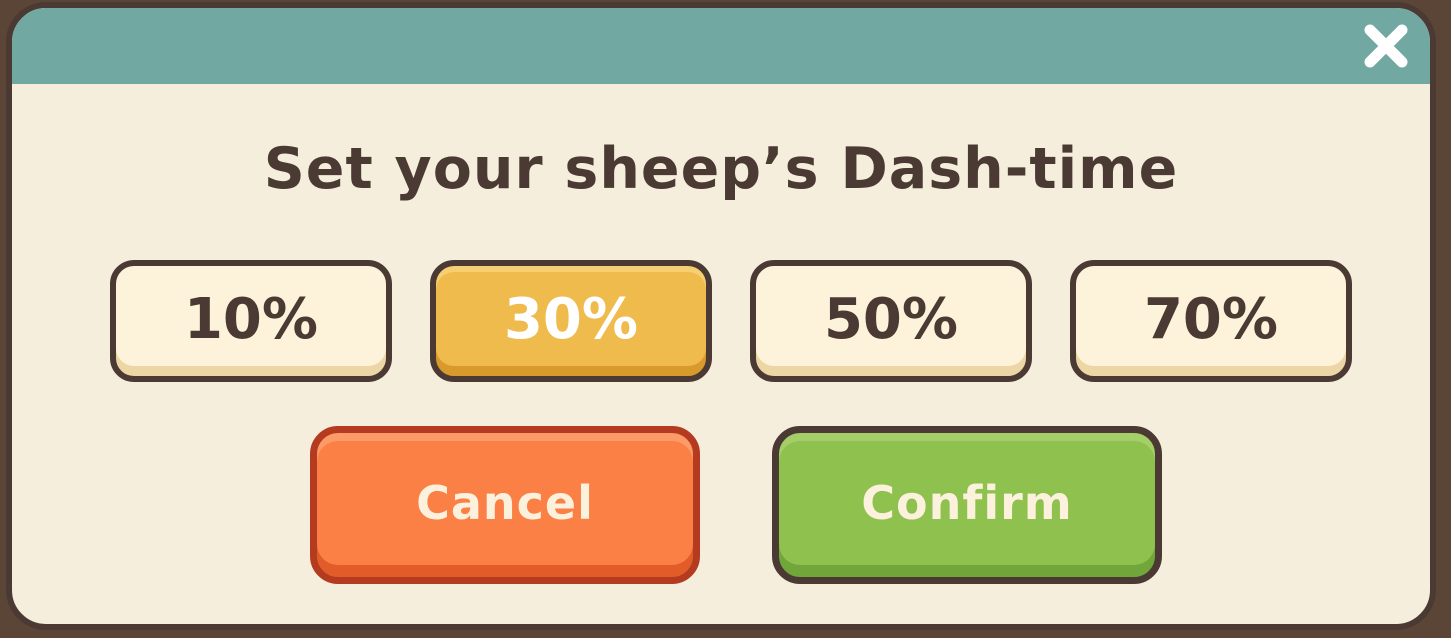 Image resolution: width=1451 pixels, height=638 pixels. I want to click on option-label: 10%, so click(251, 319).